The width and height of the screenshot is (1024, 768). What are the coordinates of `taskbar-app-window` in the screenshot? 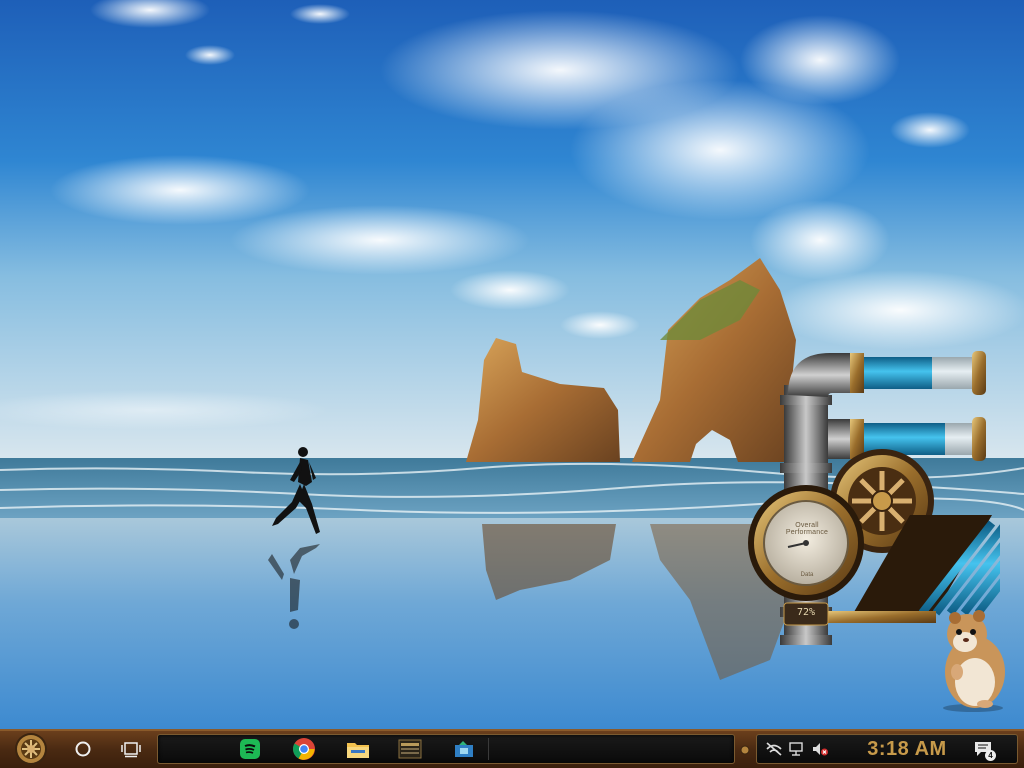 It's located at (464, 749).